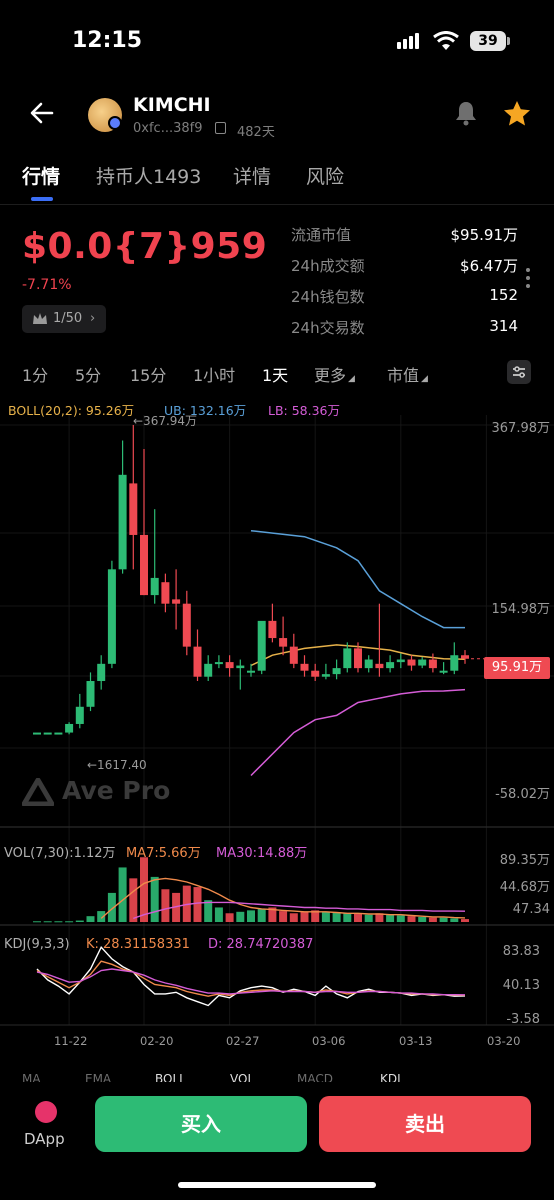 This screenshot has height=1200, width=554. Describe the element at coordinates (321, 235) in the screenshot. I see `stat-label-market-cap: 流通市值` at that location.